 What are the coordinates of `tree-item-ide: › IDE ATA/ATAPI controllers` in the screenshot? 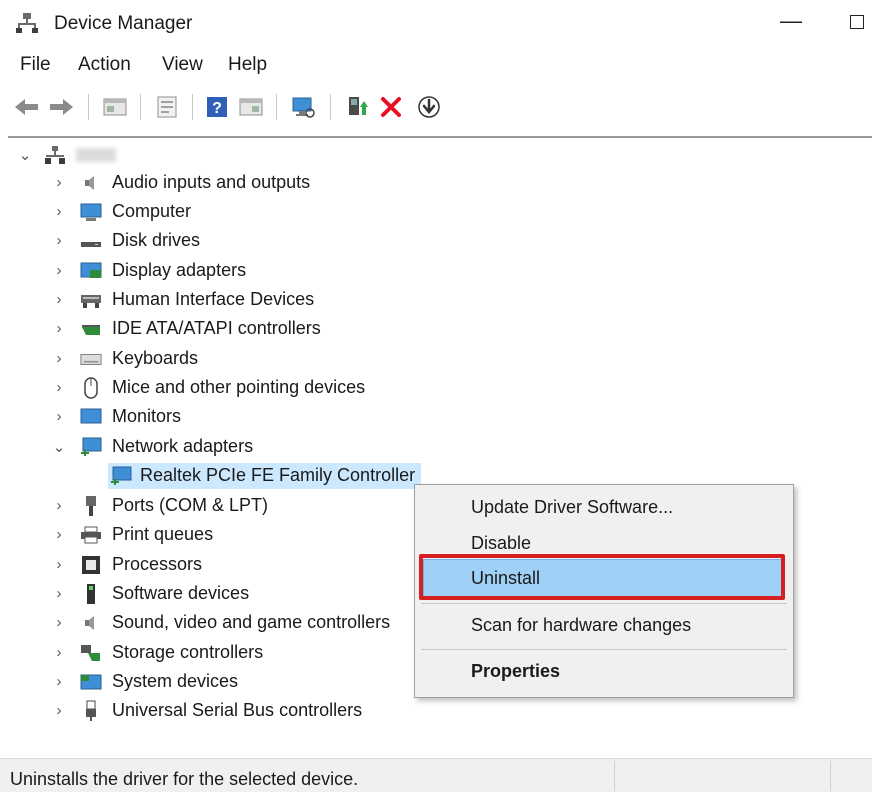 It's located at (186, 328).